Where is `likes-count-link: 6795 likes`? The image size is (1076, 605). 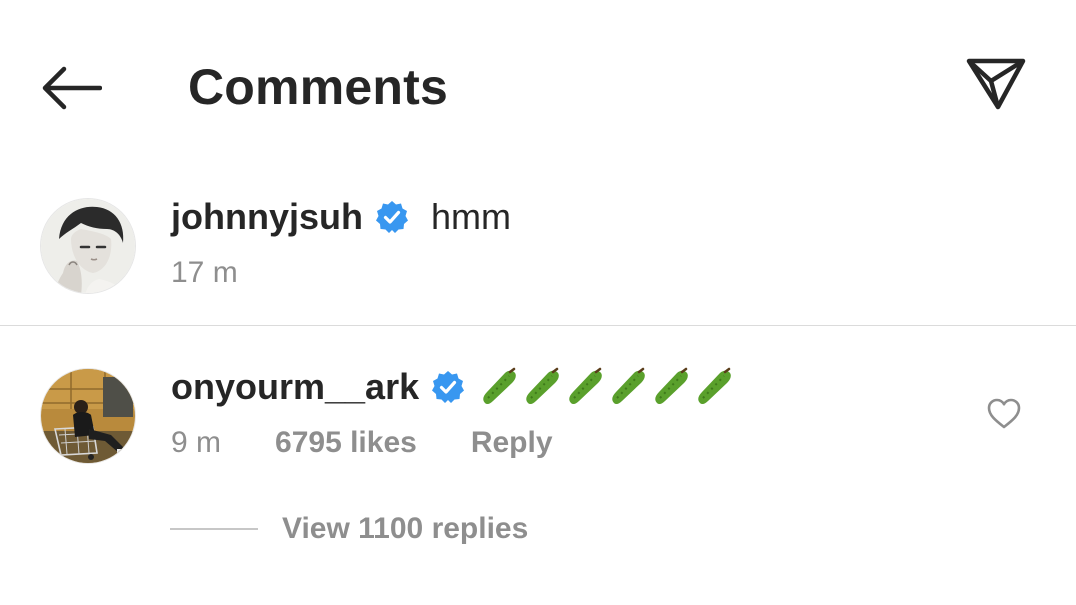 likes-count-link: 6795 likes is located at coordinates (346, 443).